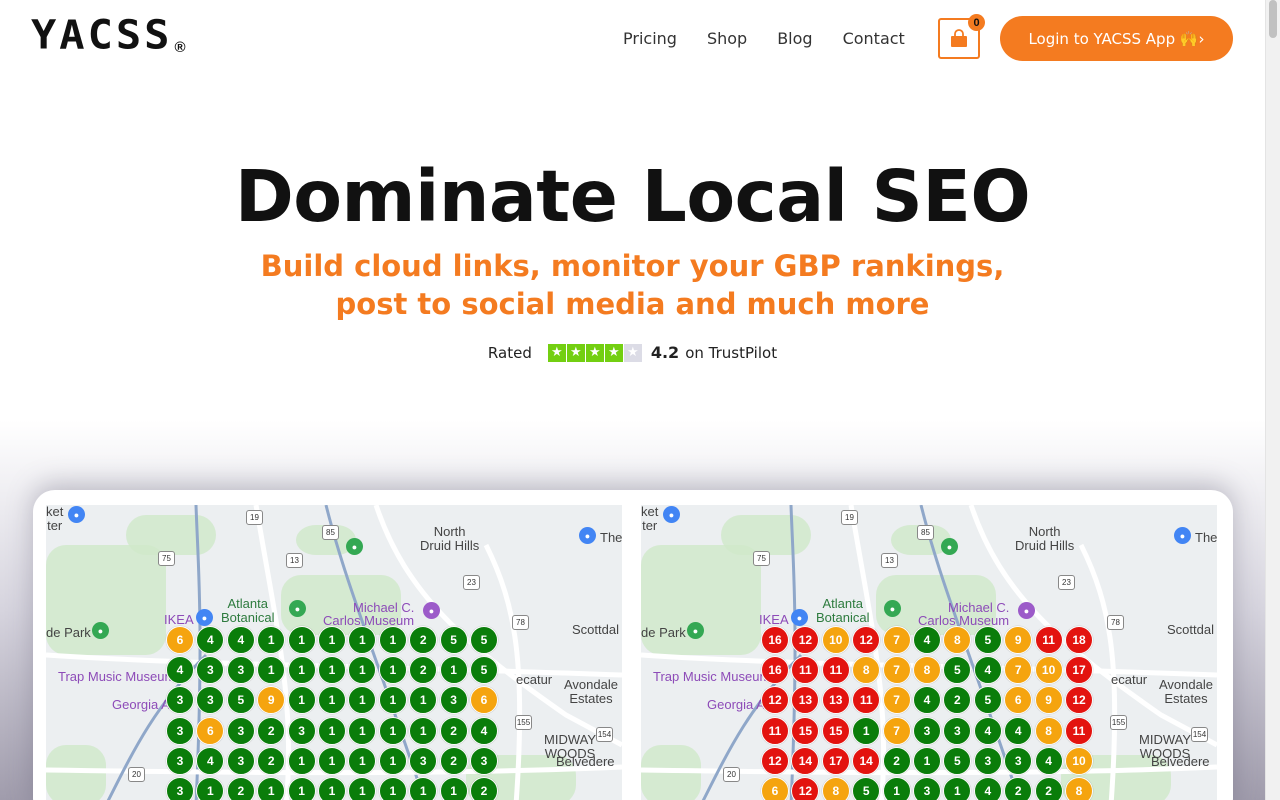 This screenshot has height=800, width=1280. Describe the element at coordinates (961, 36) in the screenshot. I see `cart-button: 0` at that location.